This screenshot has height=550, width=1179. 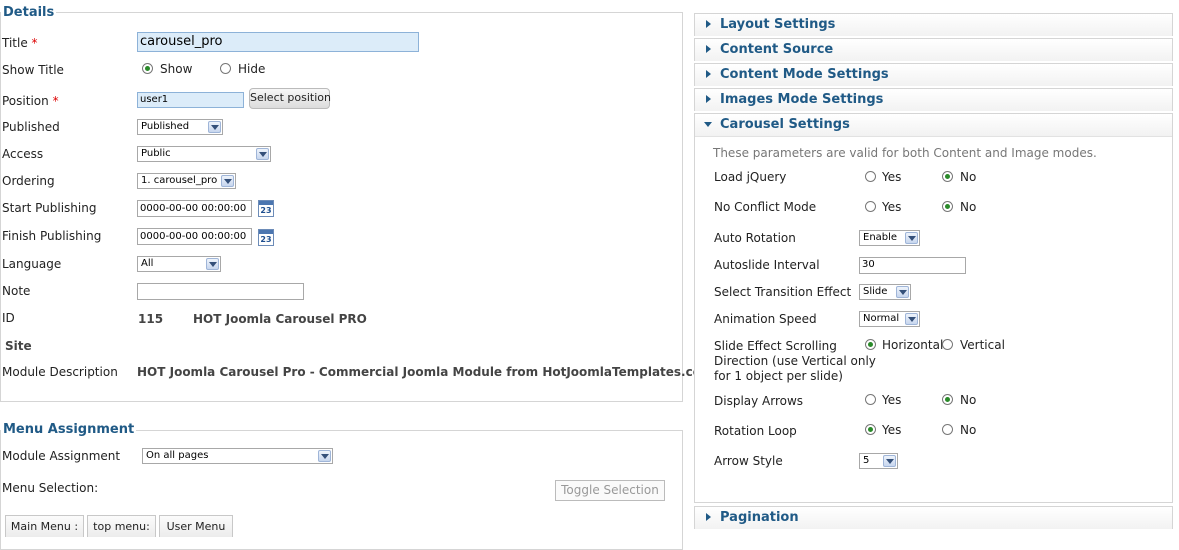 I want to click on access-value: Public, so click(x=156, y=153).